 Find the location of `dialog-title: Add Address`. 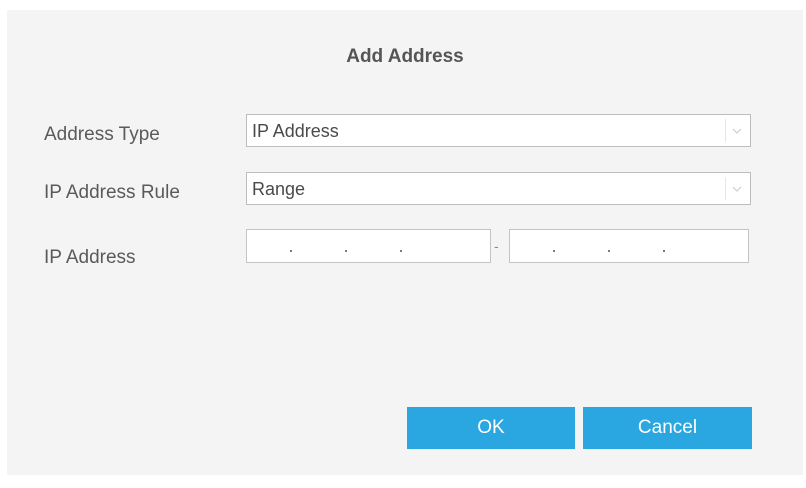

dialog-title: Add Address is located at coordinates (405, 56).